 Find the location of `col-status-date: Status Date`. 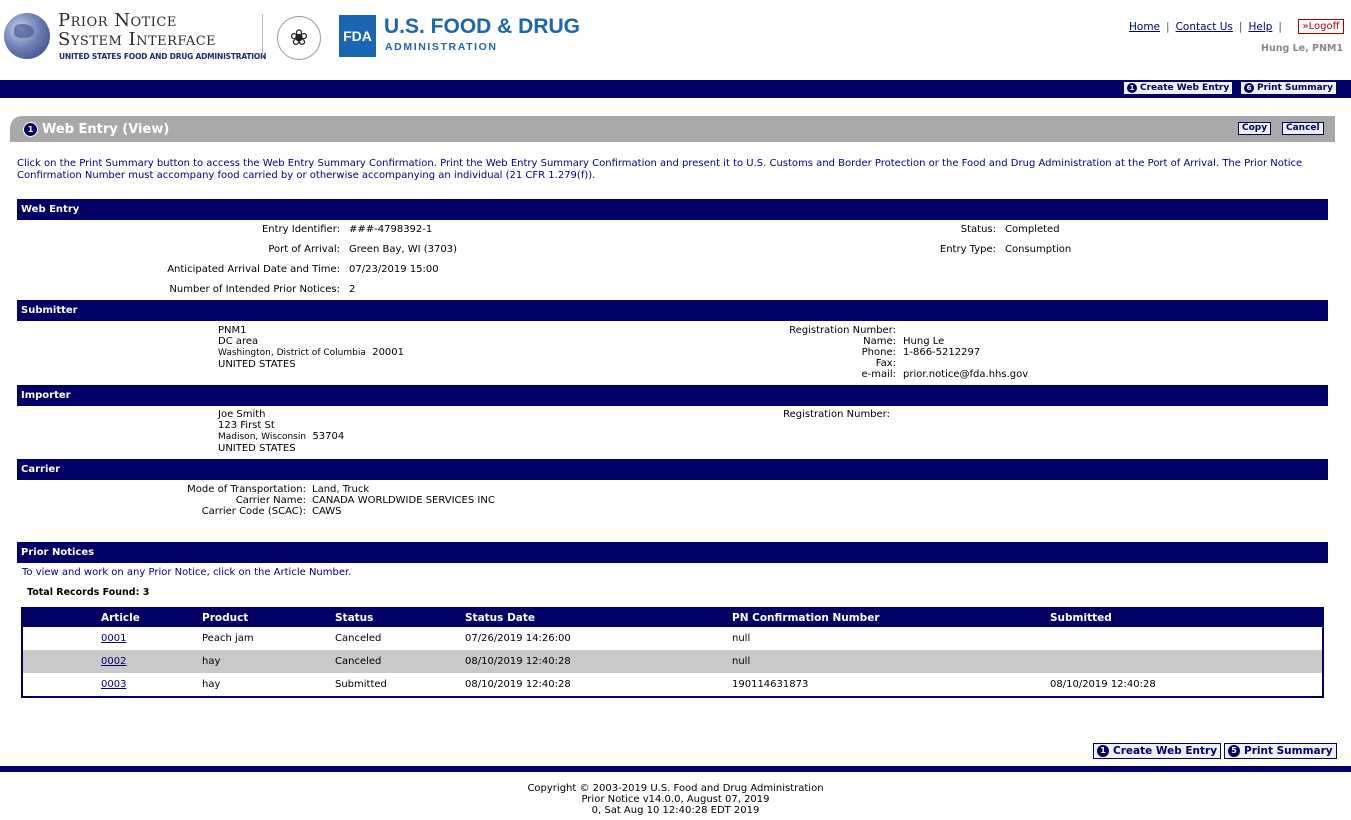

col-status-date: Status Date is located at coordinates (598, 617).